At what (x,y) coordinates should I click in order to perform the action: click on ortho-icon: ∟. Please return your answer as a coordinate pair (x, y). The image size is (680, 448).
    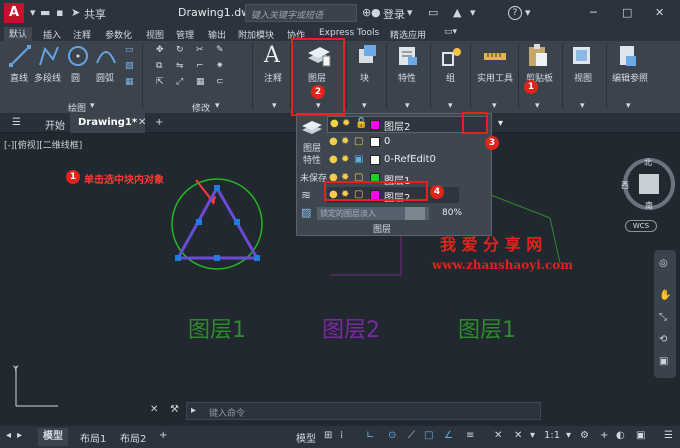
    Looking at the image, I should click on (370, 435).